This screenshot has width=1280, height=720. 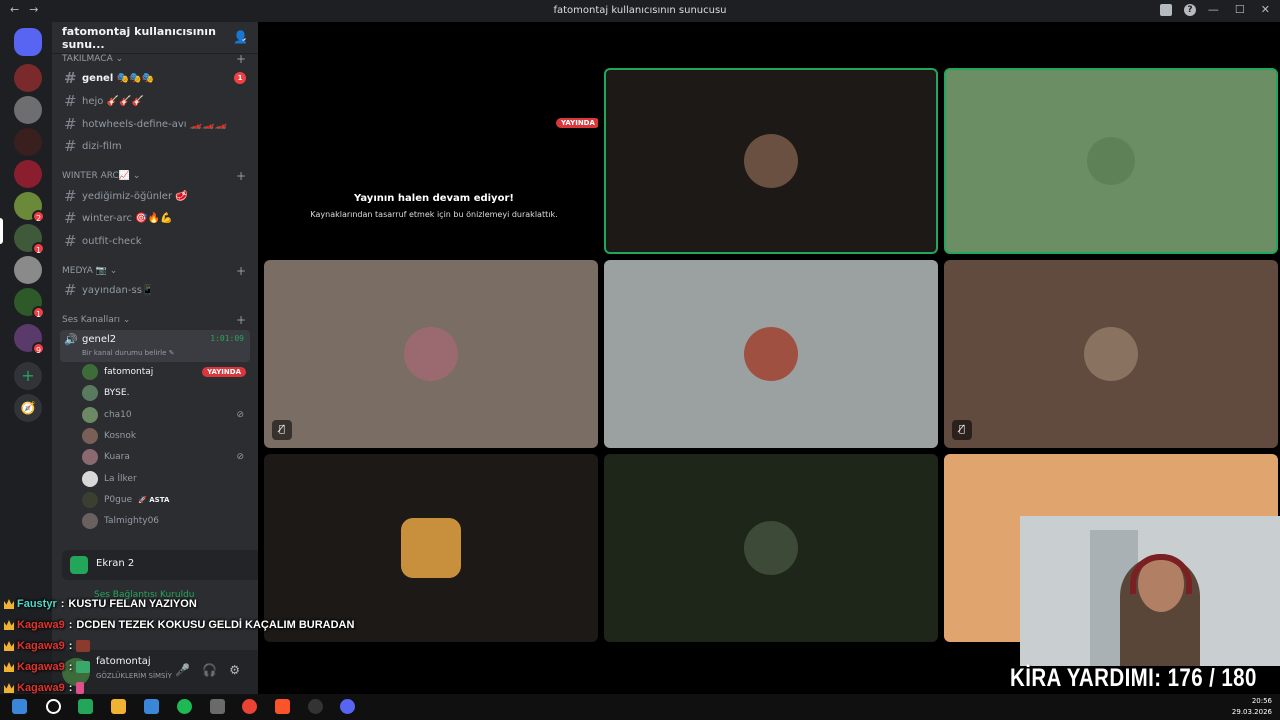 What do you see at coordinates (71, 339) in the screenshot?
I see `speaker-icon: 🔊` at bounding box center [71, 339].